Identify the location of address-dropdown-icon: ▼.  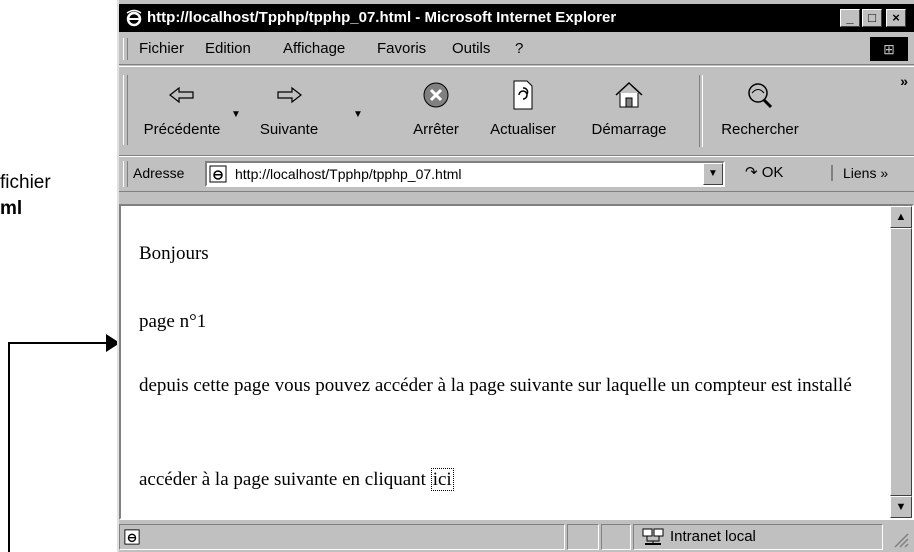
(713, 174).